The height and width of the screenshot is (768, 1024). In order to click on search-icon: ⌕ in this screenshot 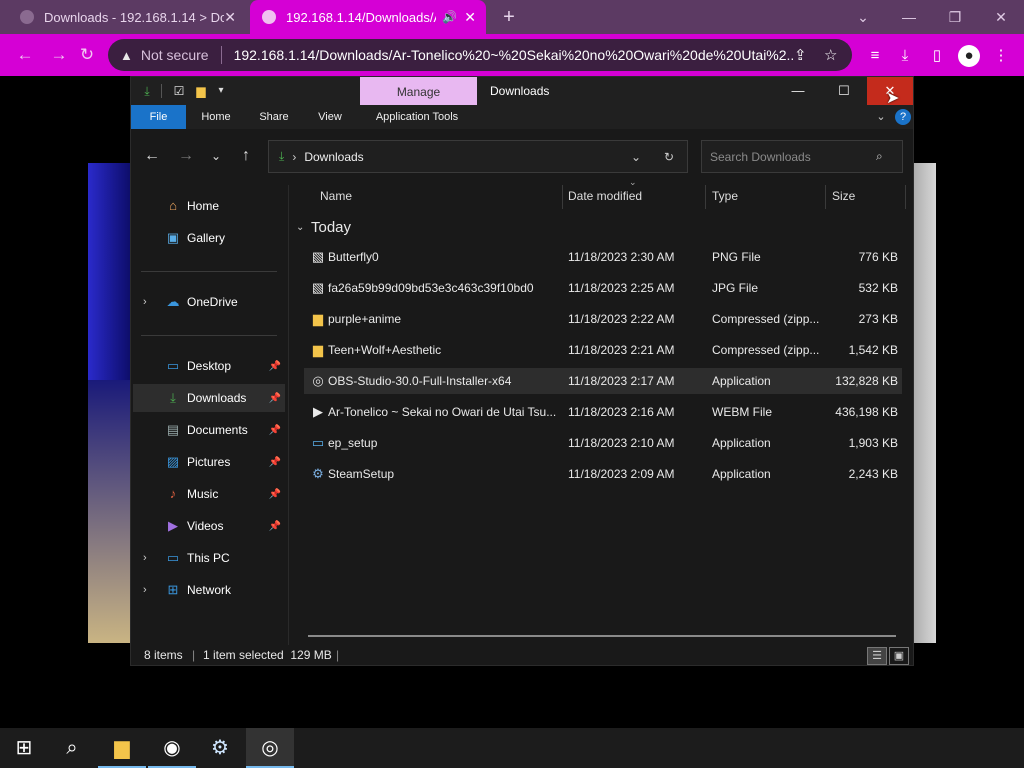, I will do `click(879, 156)`.